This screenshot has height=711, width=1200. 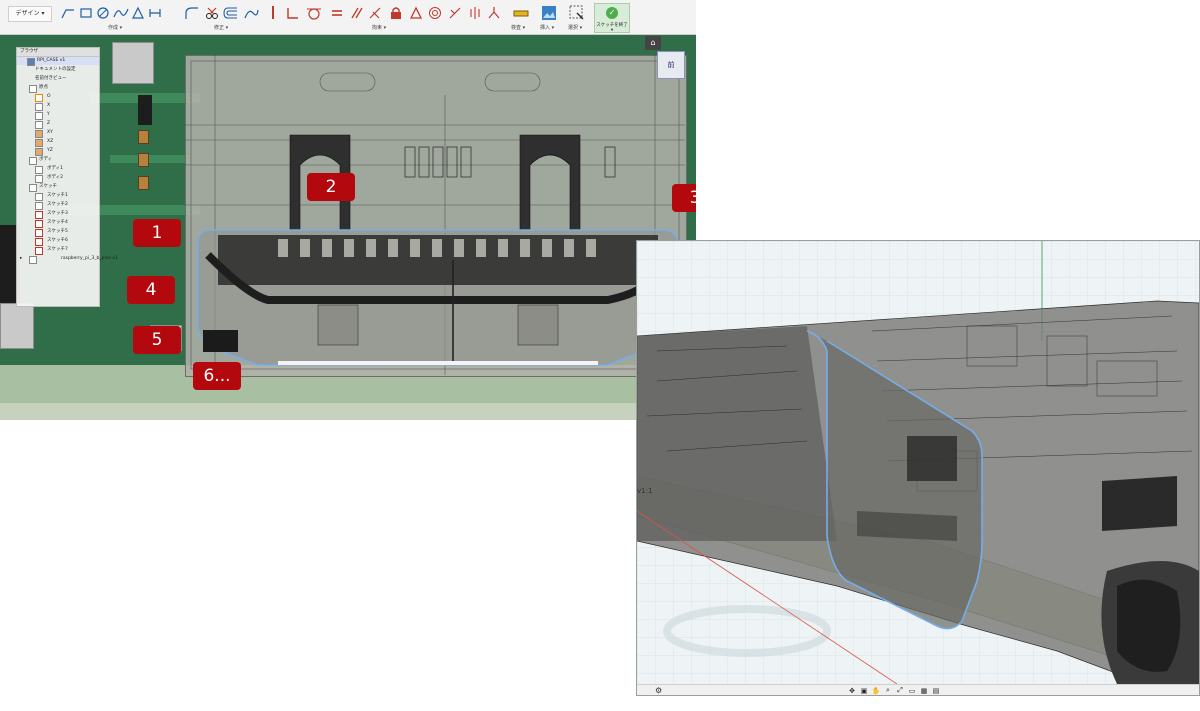 I want to click on finish-sketch-label: スケッチを終了 ▾, so click(x=612, y=28).